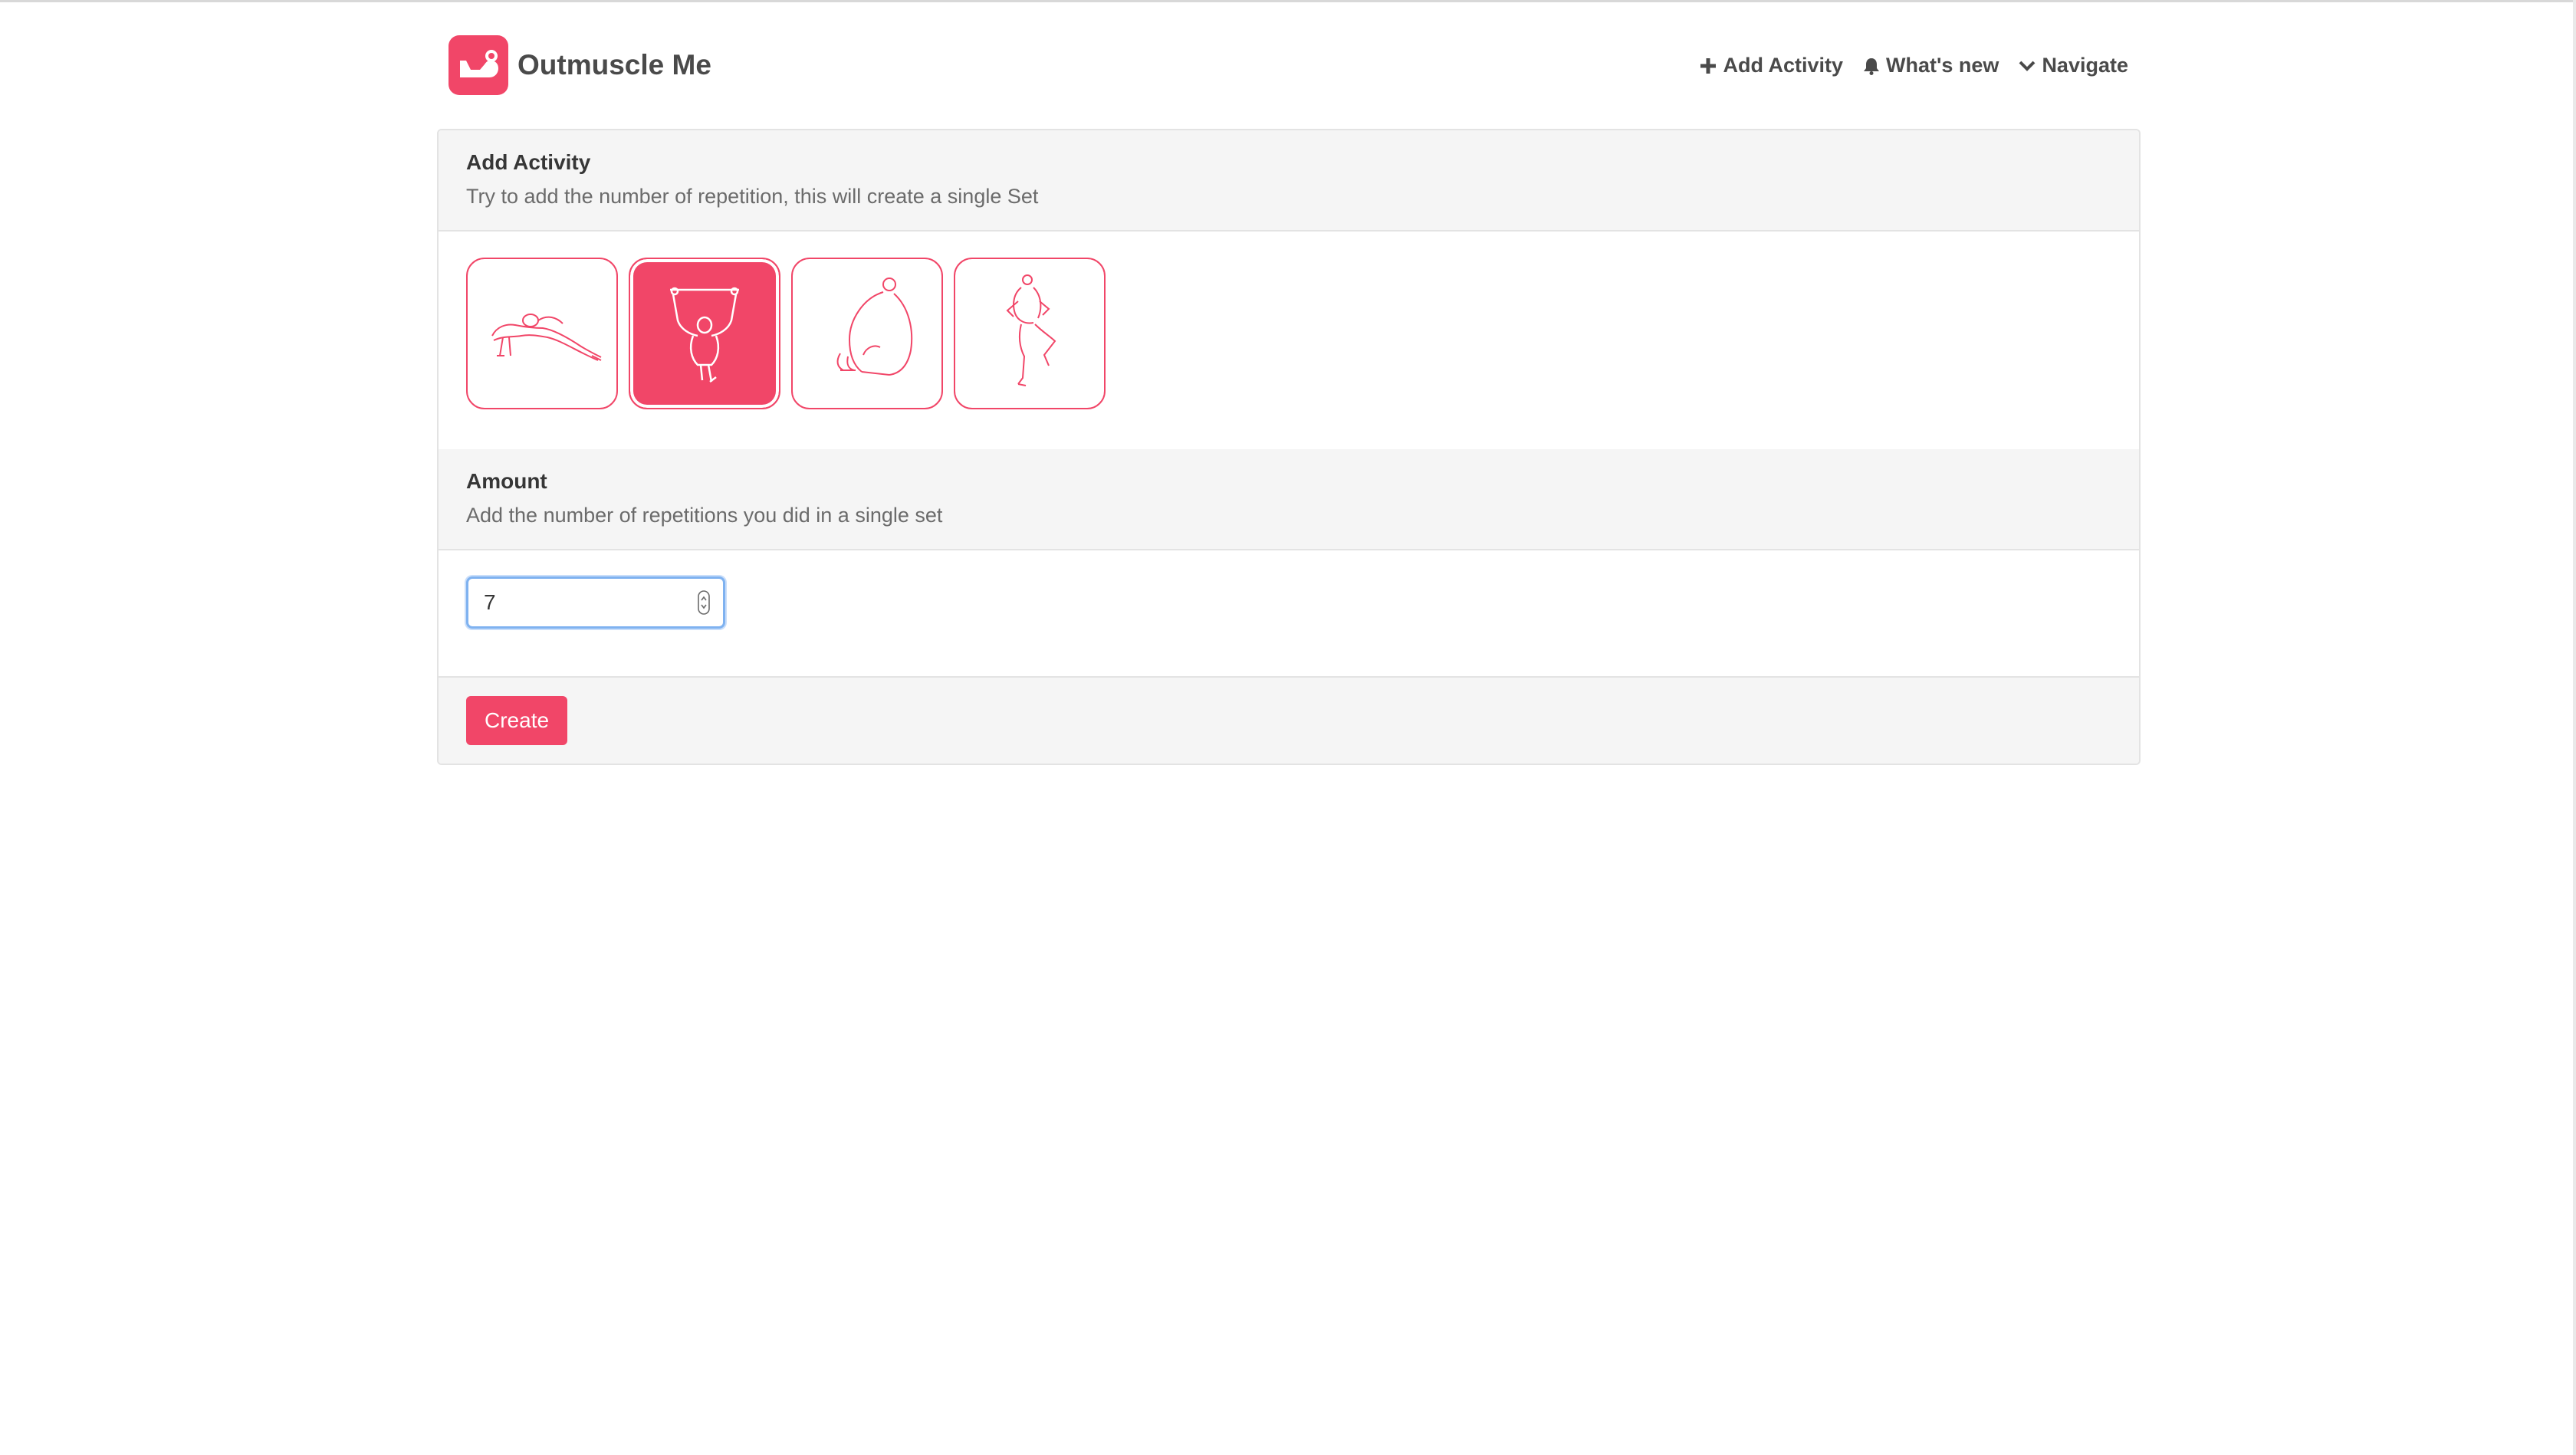 This screenshot has width=2576, height=1455. What do you see at coordinates (528, 162) in the screenshot?
I see `add-activity-title: Add Activity` at bounding box center [528, 162].